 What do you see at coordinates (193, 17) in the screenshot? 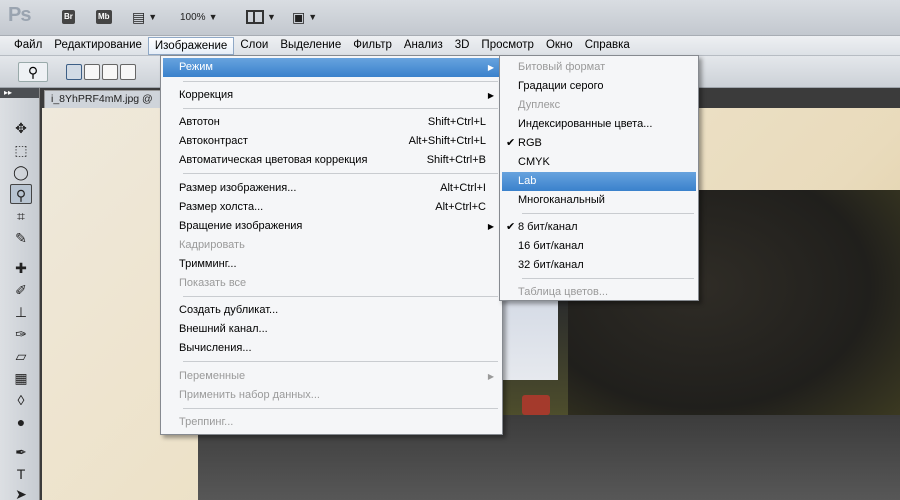
I see `zoom-level-value: 100%` at bounding box center [193, 17].